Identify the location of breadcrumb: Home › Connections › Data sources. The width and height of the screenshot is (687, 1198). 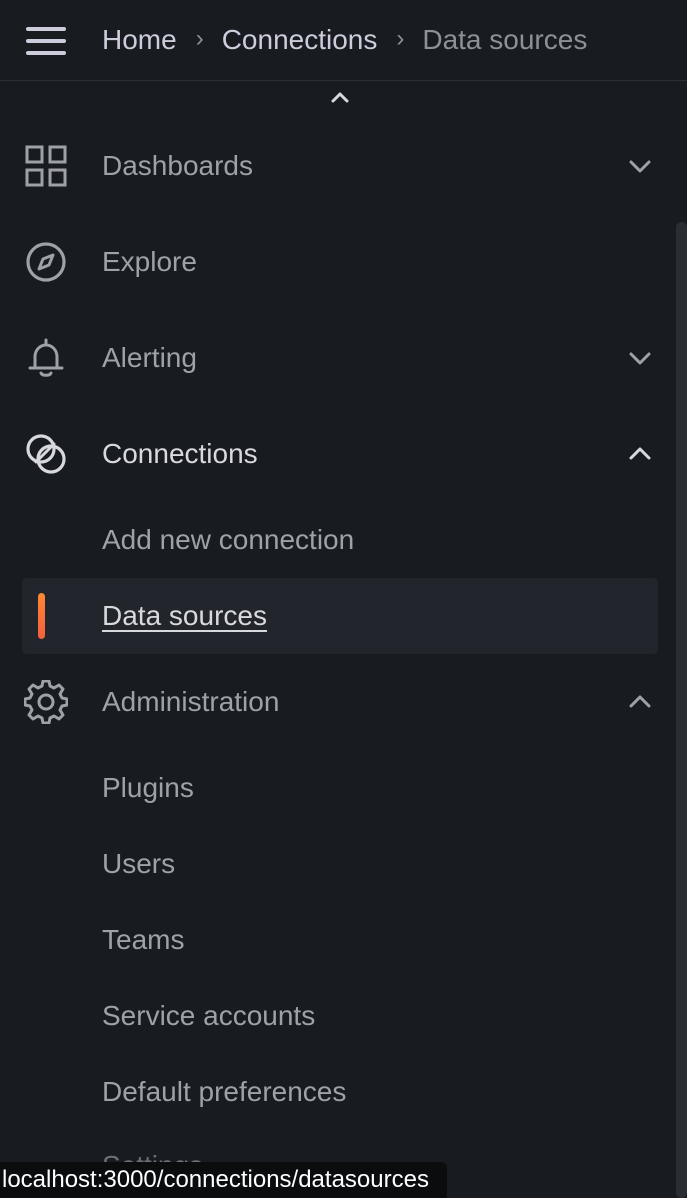
(344, 40).